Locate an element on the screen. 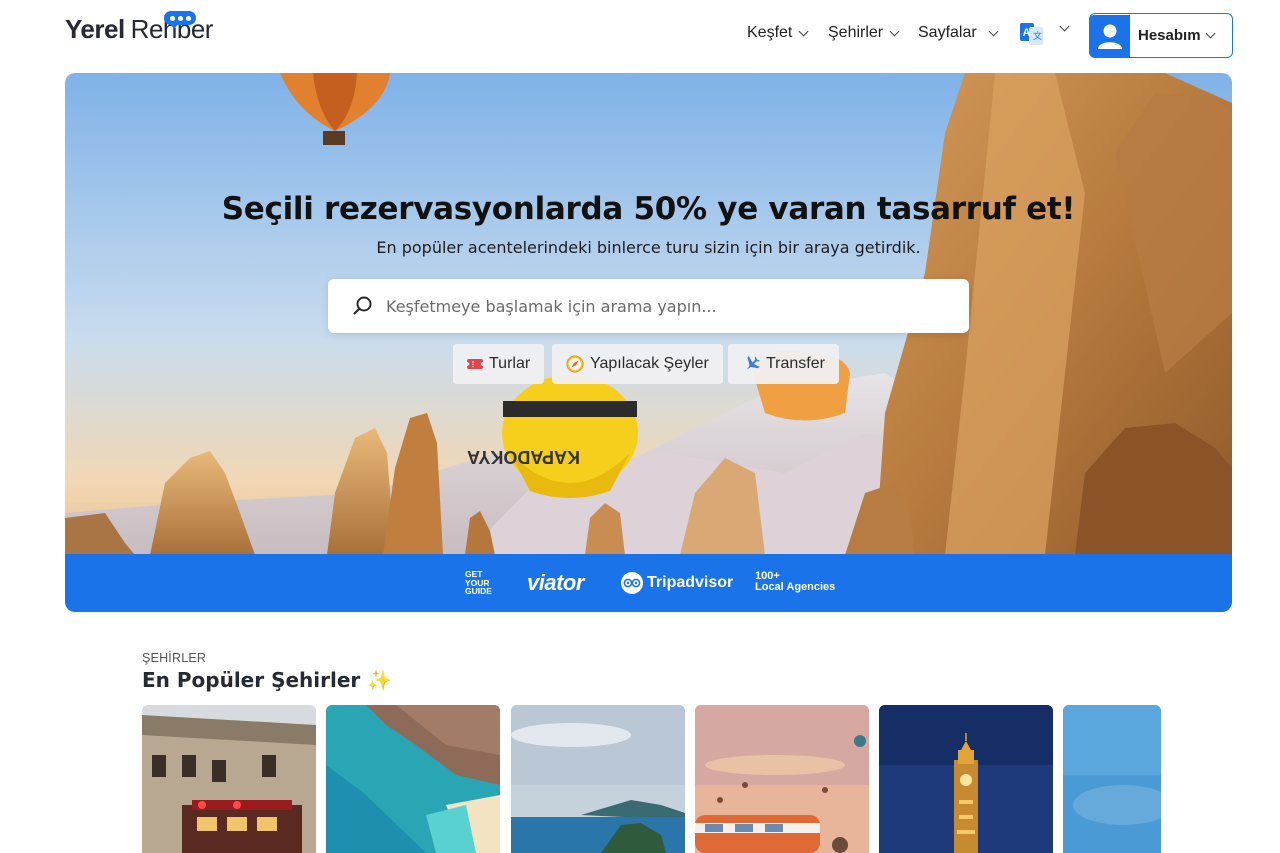  viator-logo: viator is located at coordinates (555, 582).